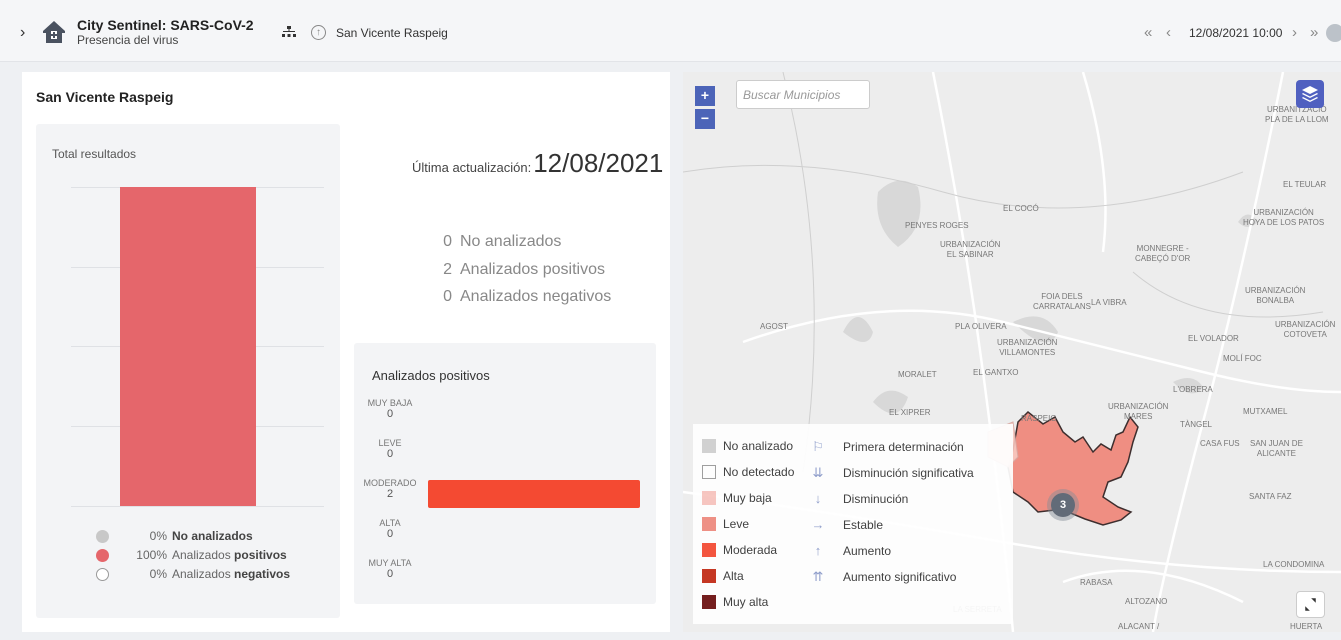  Describe the element at coordinates (723, 576) in the screenshot. I see `legend-level-alta: Alta` at that location.